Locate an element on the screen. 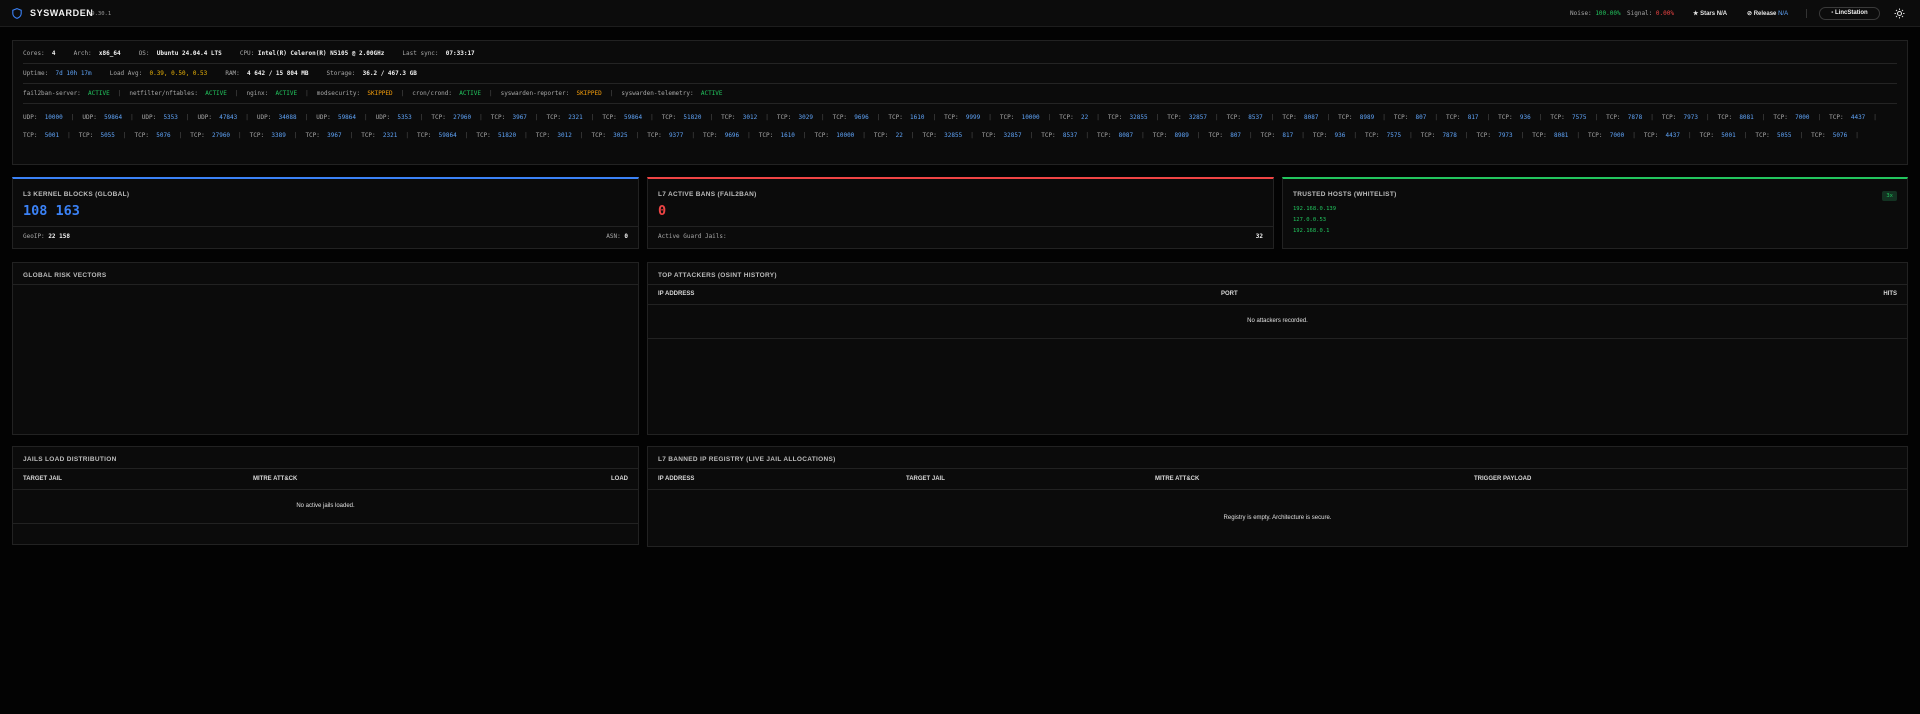  port-number: 5055 is located at coordinates (107, 135).